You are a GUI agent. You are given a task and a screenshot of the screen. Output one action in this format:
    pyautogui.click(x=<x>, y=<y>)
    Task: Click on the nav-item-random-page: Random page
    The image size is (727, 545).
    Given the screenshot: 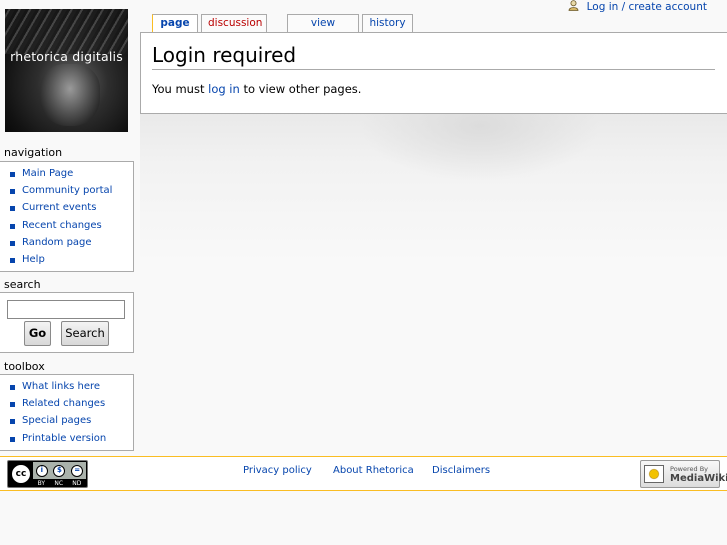 What is the action you would take?
    pyautogui.click(x=66, y=242)
    